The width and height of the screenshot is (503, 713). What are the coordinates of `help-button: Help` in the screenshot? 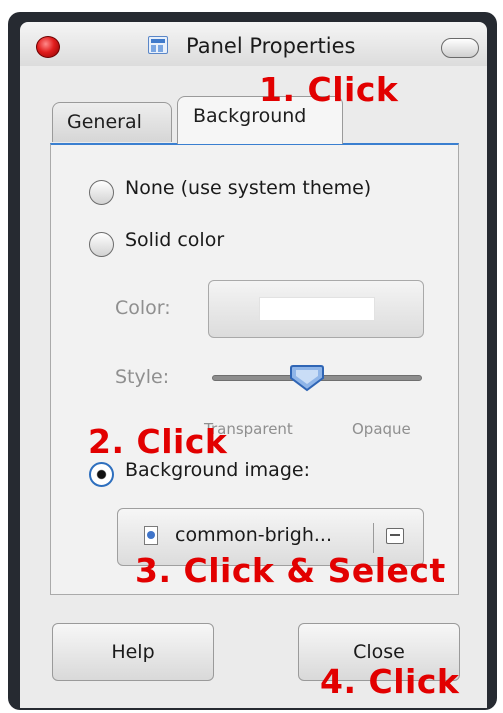 It's located at (133, 652).